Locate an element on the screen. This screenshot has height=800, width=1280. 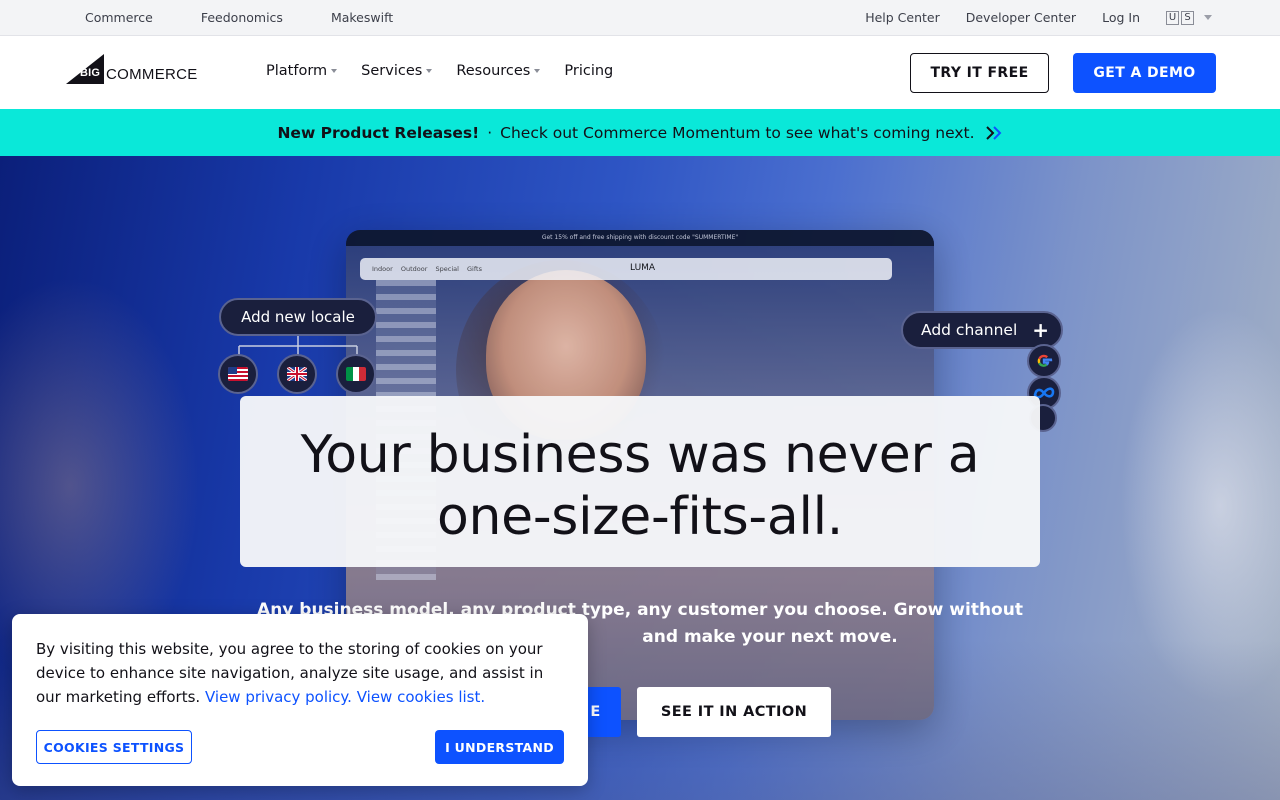
nav-resources-label: Resources is located at coordinates (493, 71).